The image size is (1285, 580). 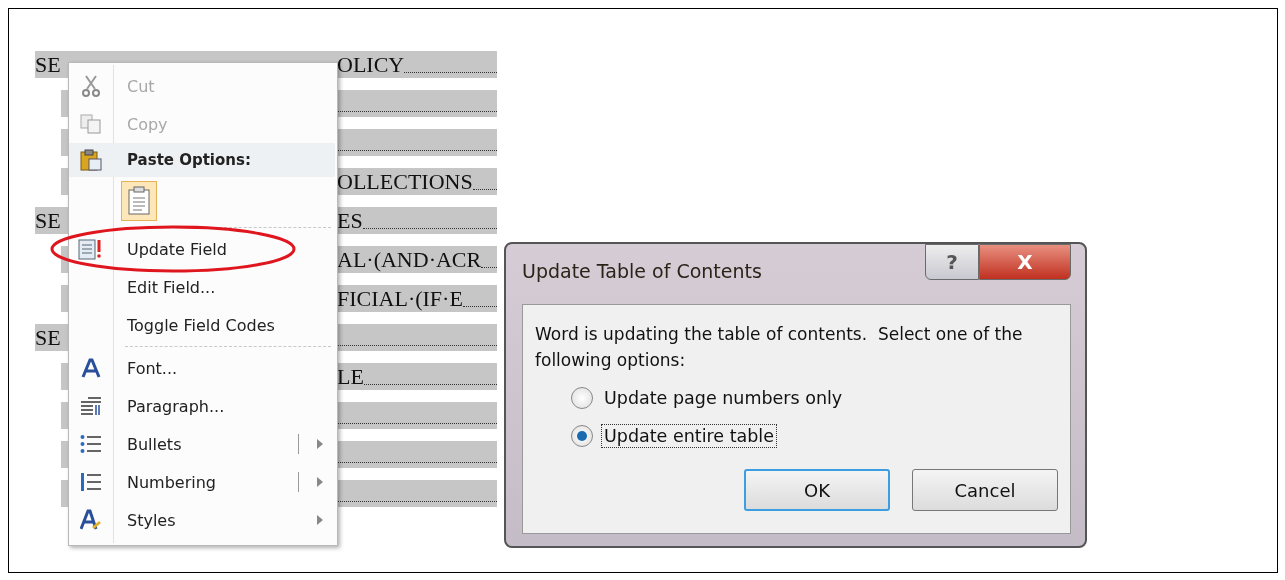 What do you see at coordinates (405, 182) in the screenshot?
I see `toc-text: OLLECTIONS` at bounding box center [405, 182].